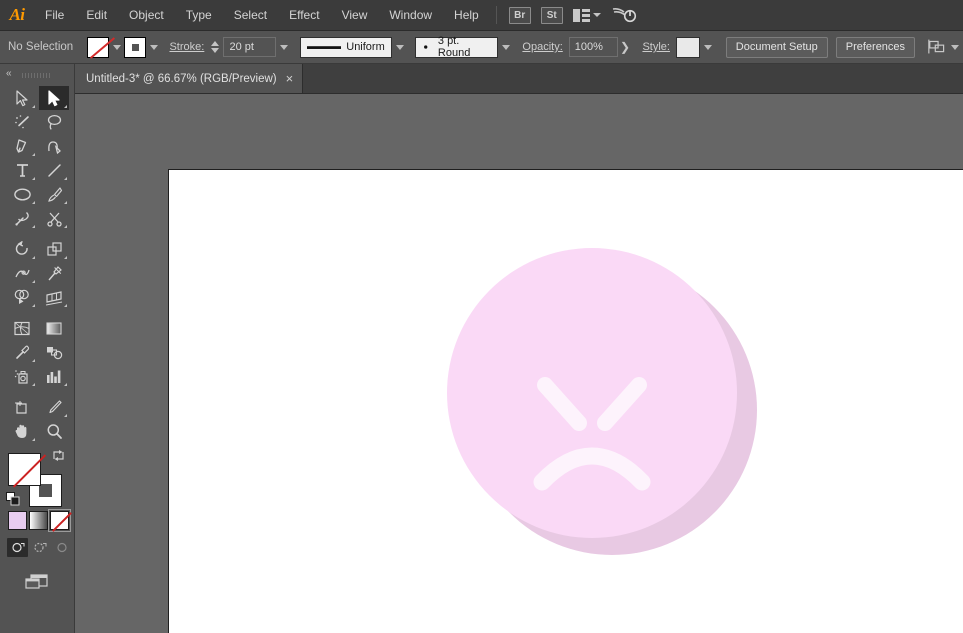 The height and width of the screenshot is (633, 963). What do you see at coordinates (54, 249) in the screenshot?
I see `scale-tool` at bounding box center [54, 249].